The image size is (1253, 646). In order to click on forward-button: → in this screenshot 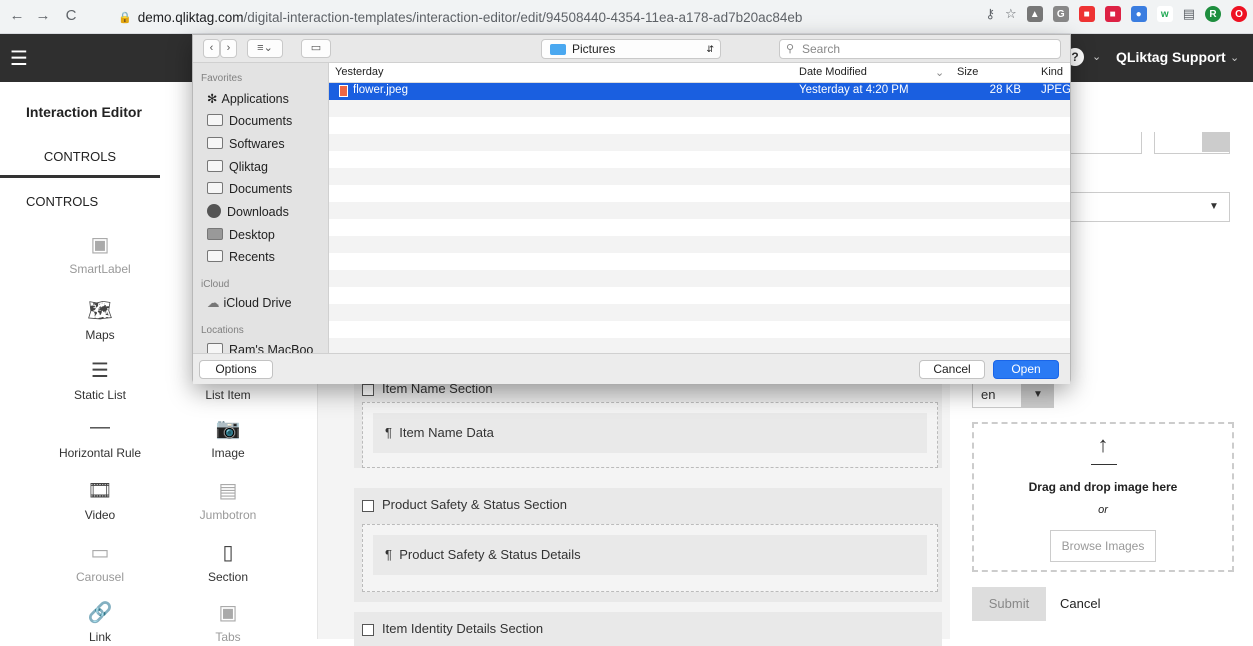, I will do `click(43, 15)`.